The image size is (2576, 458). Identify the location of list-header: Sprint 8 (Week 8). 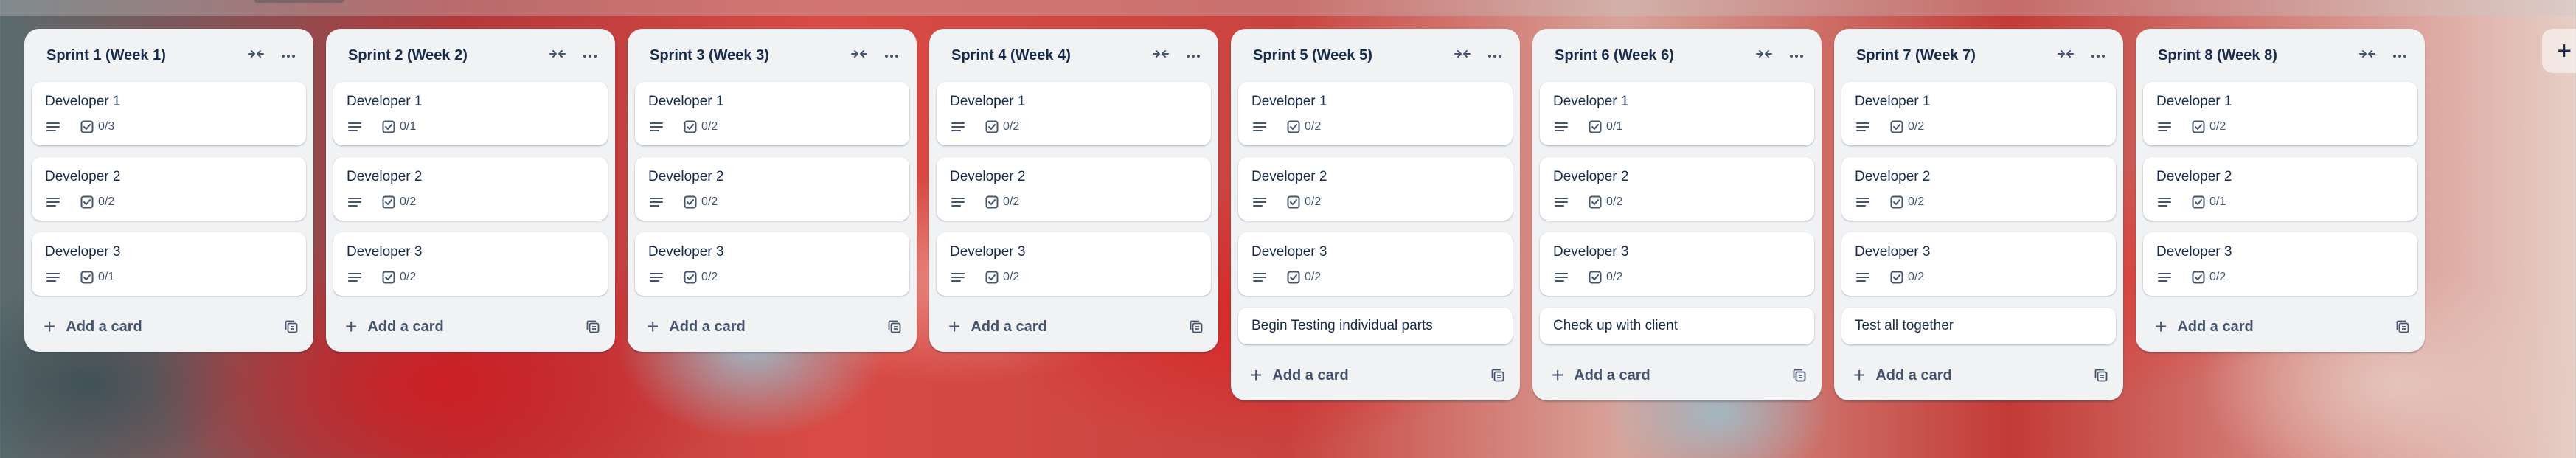
(2280, 55).